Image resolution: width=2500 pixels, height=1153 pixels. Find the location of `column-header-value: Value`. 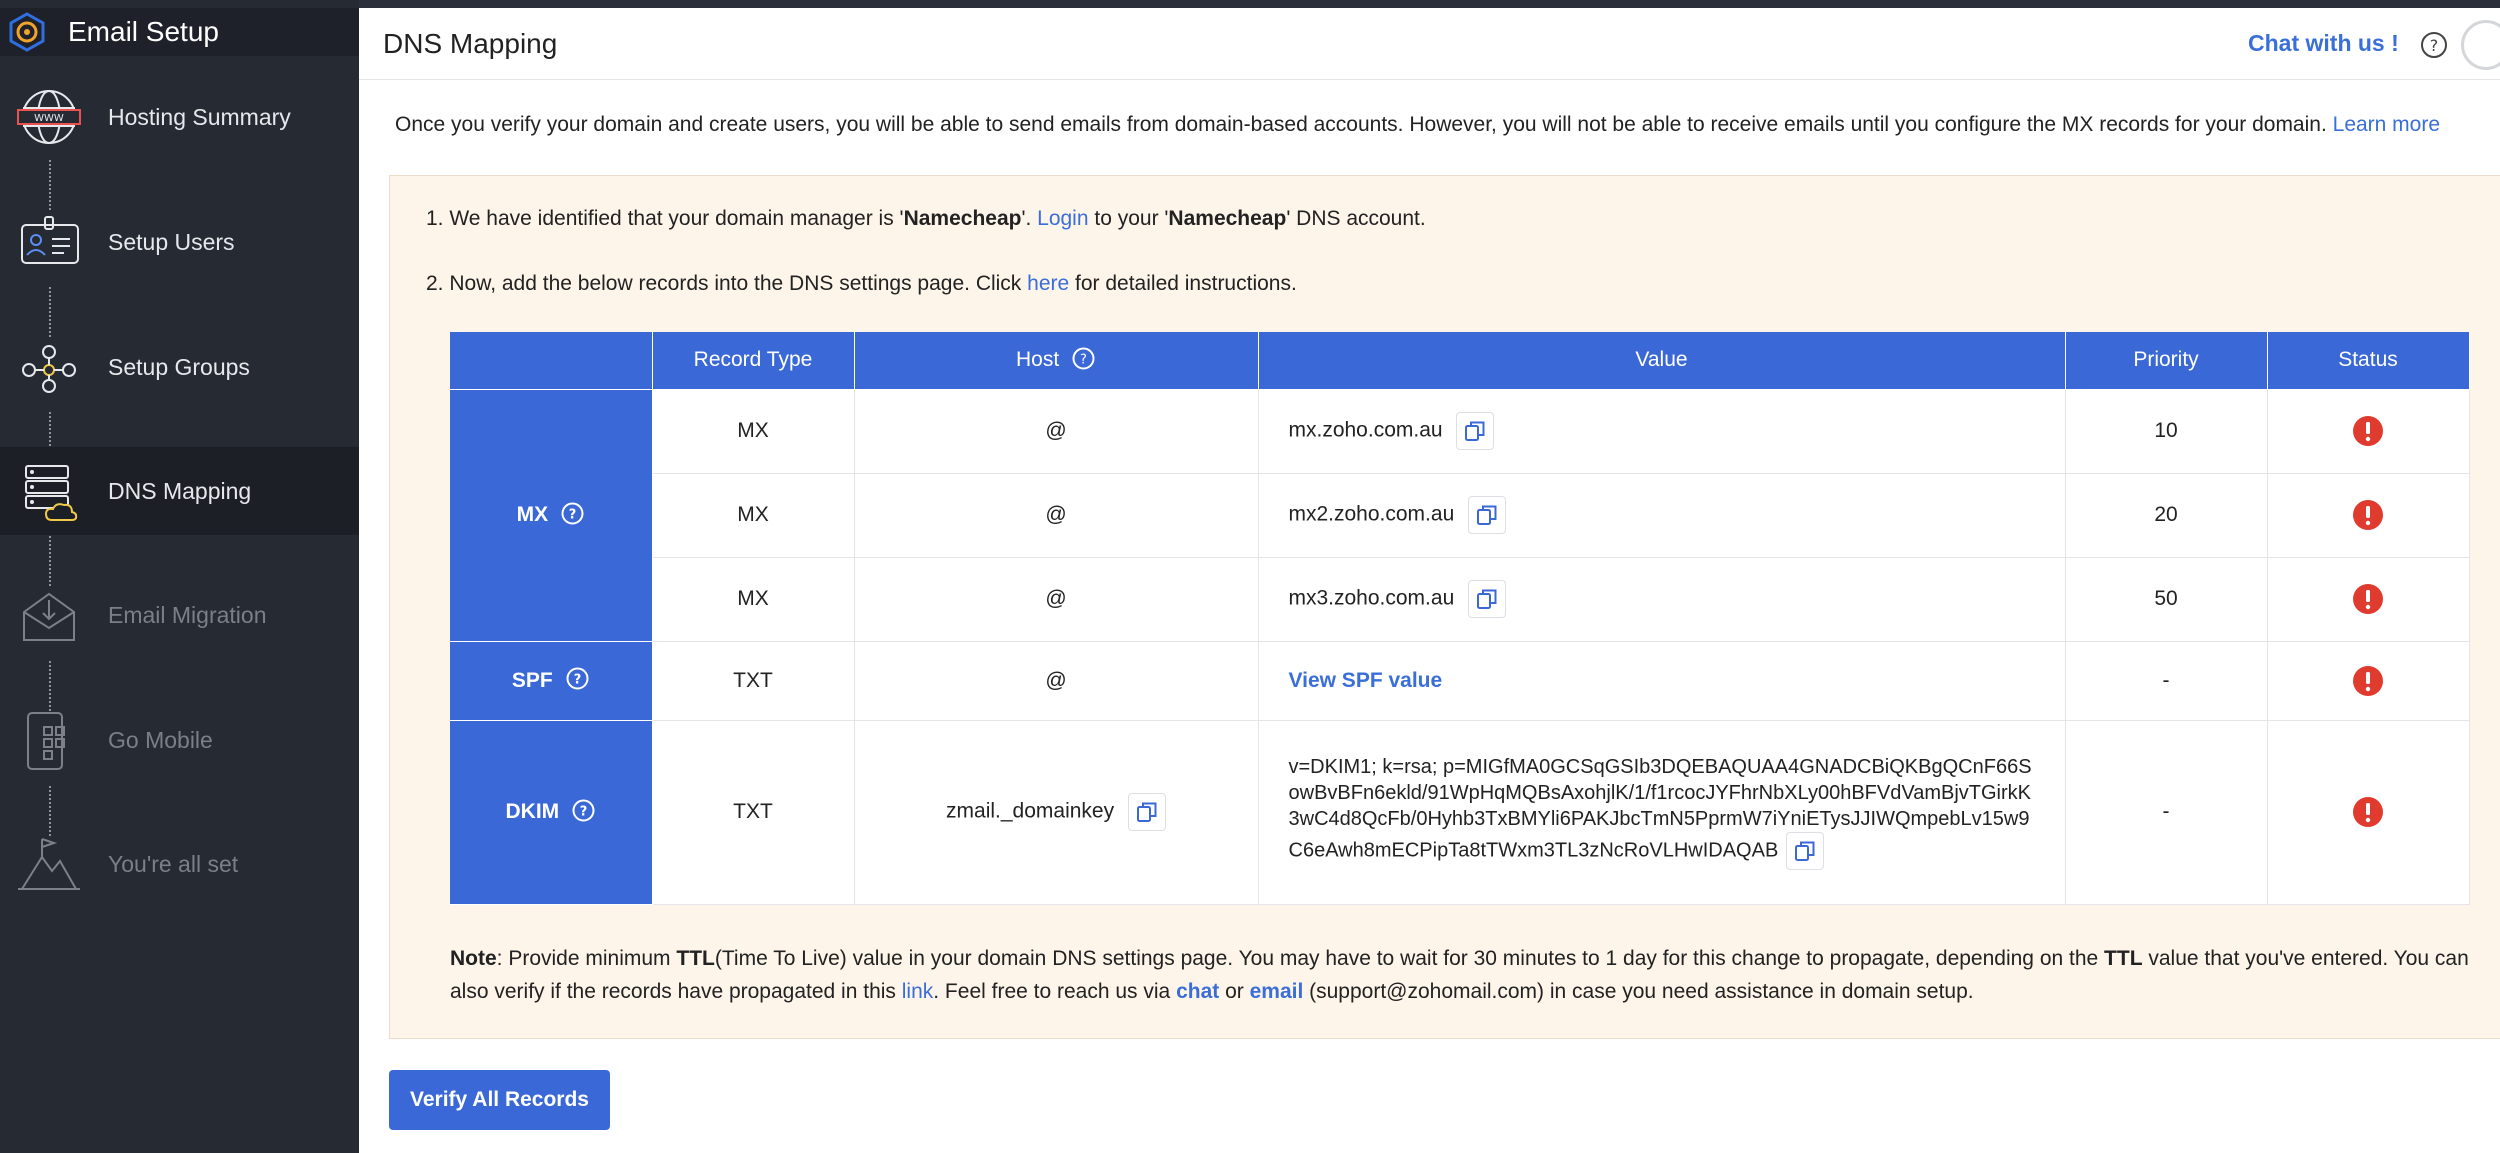

column-header-value: Value is located at coordinates (1661, 361).